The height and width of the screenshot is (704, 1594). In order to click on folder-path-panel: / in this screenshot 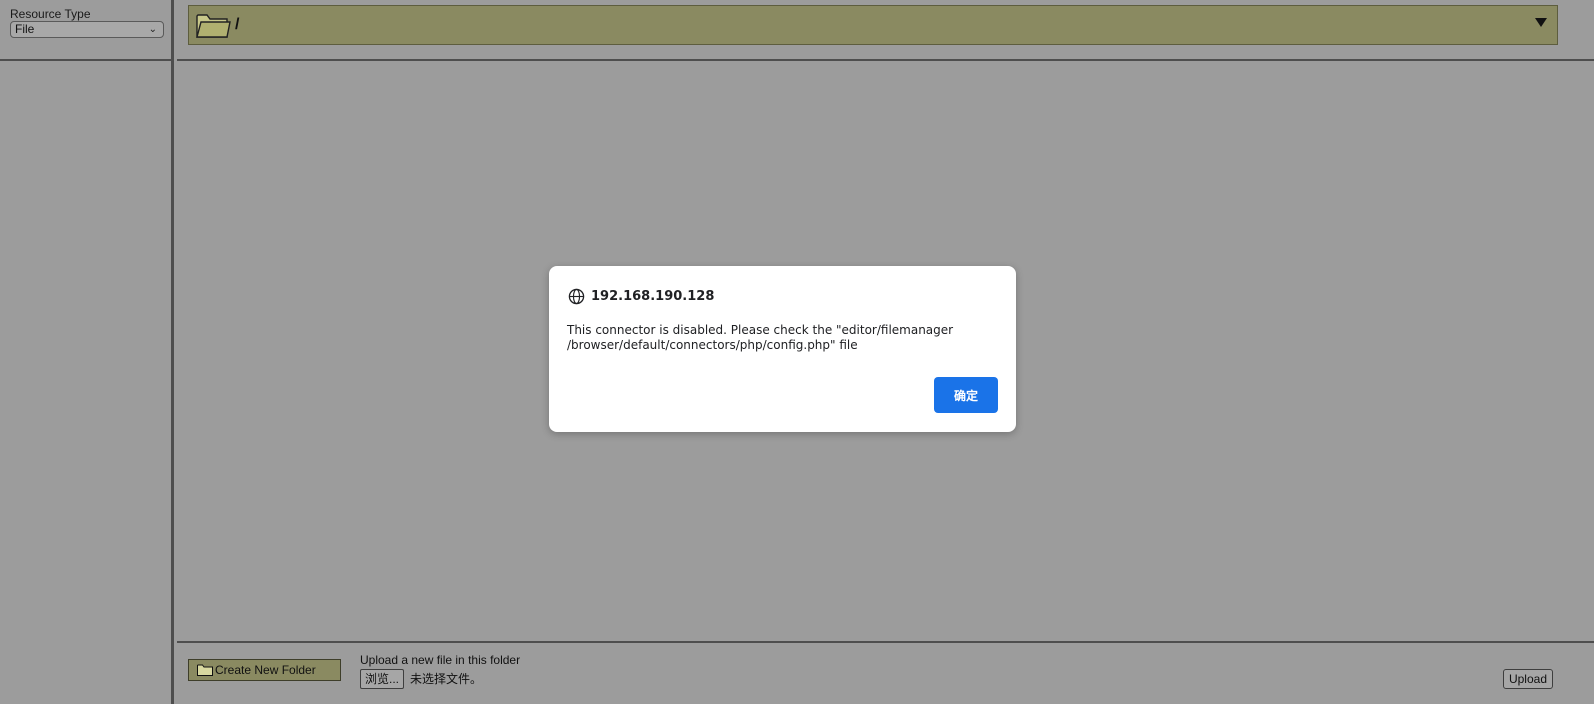, I will do `click(885, 30)`.